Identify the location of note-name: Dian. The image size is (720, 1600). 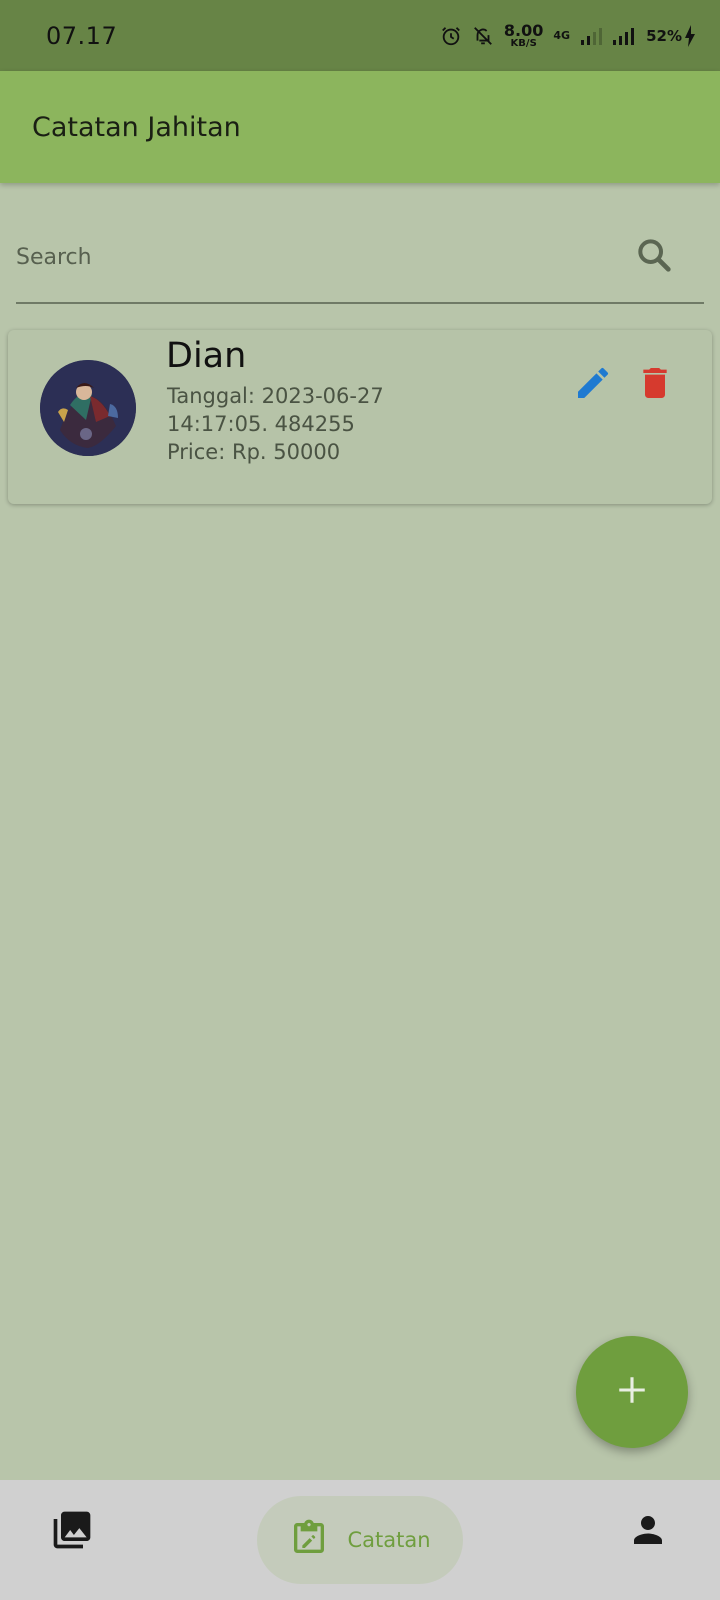
(206, 356).